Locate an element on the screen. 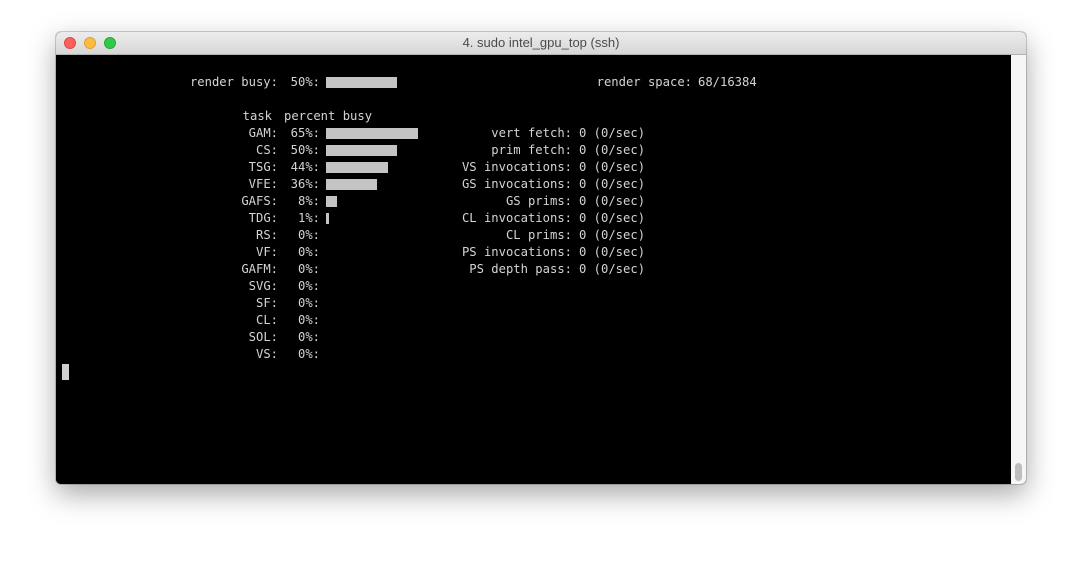  counter-label: GS invocations: is located at coordinates (516, 184).